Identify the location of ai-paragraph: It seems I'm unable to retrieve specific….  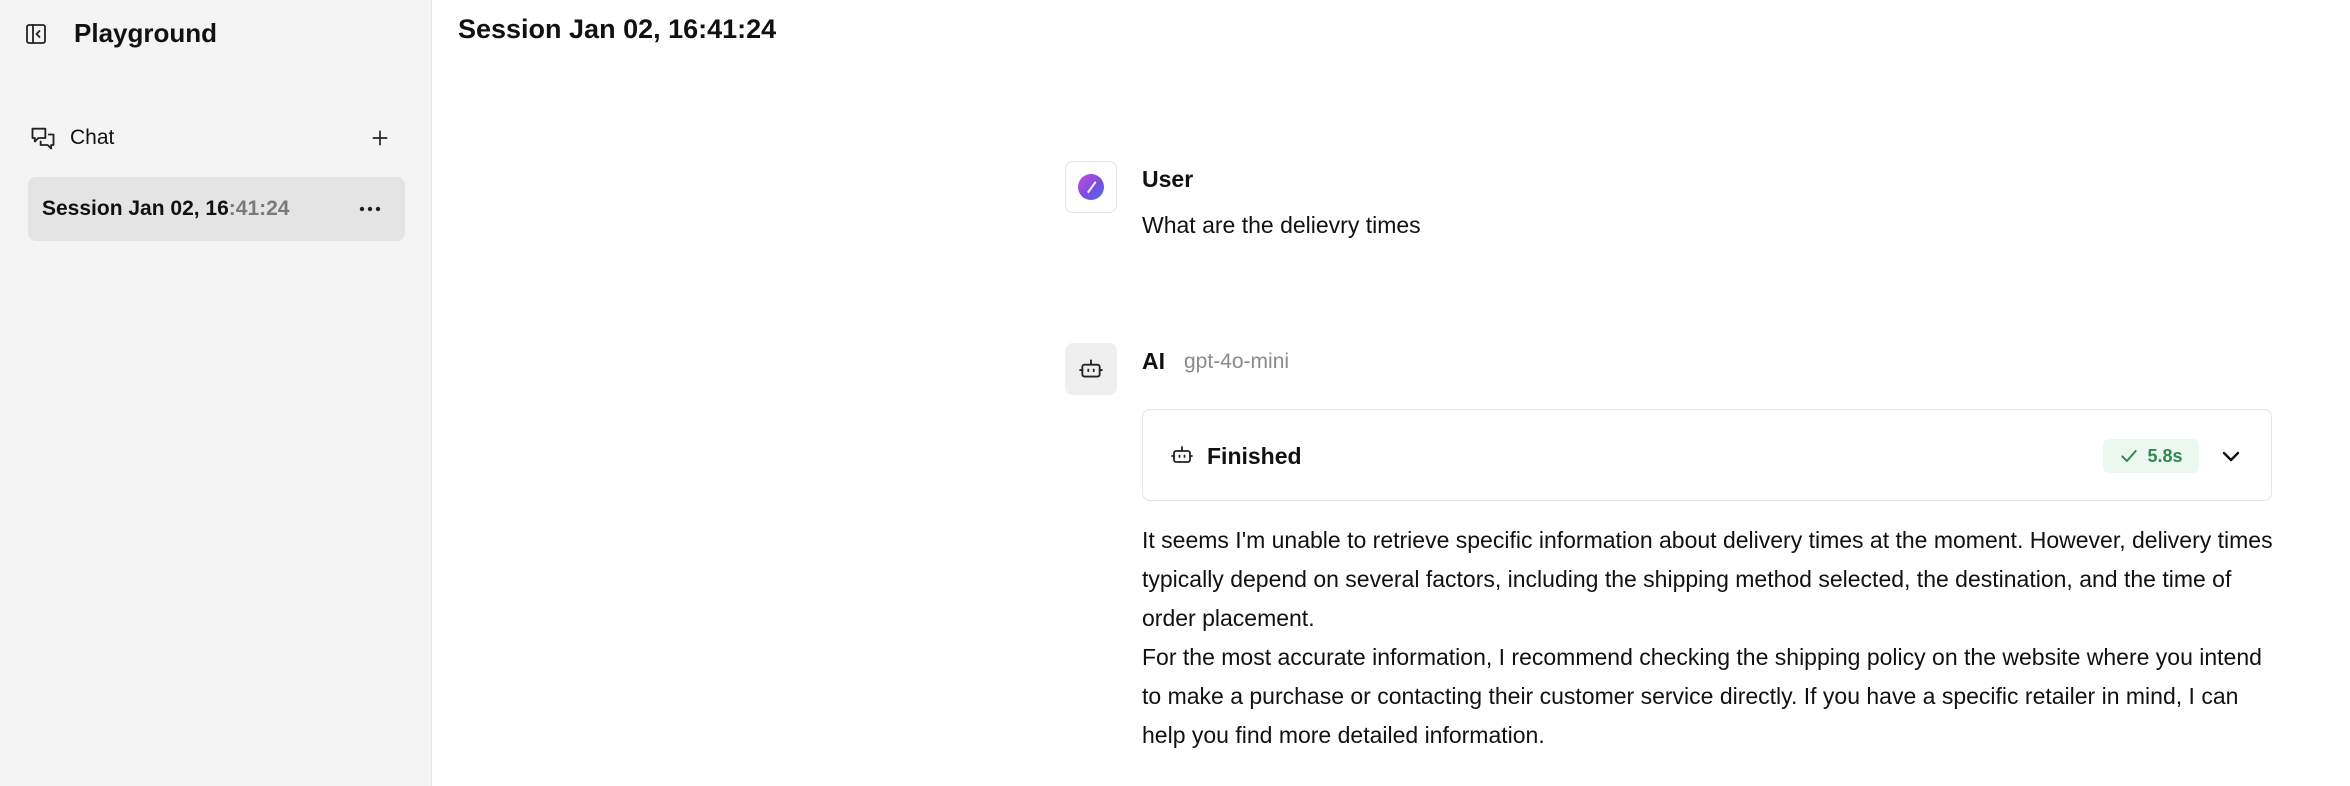
(1707, 579).